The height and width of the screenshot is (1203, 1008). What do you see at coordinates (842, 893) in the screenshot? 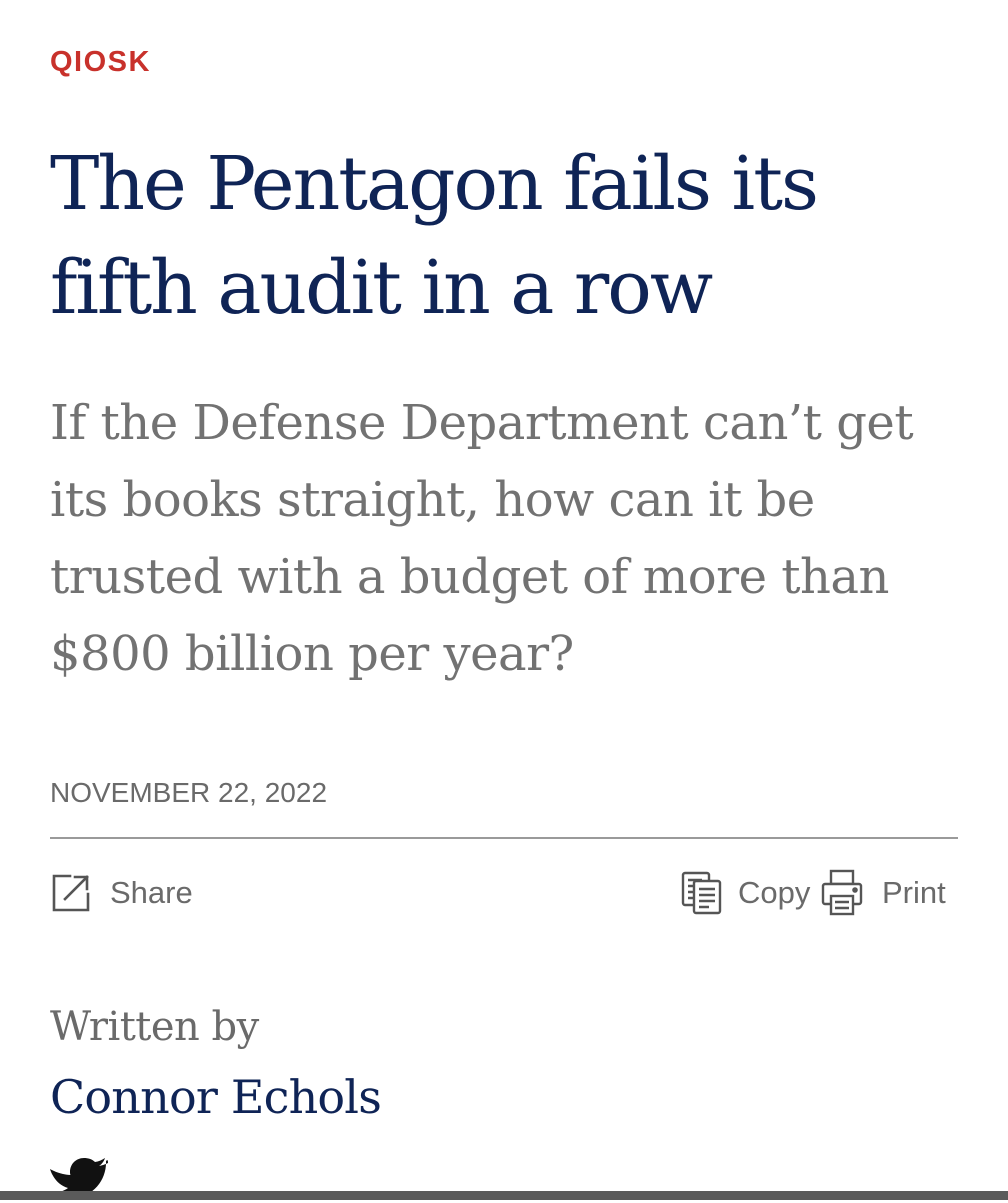
I see `printer-icon` at bounding box center [842, 893].